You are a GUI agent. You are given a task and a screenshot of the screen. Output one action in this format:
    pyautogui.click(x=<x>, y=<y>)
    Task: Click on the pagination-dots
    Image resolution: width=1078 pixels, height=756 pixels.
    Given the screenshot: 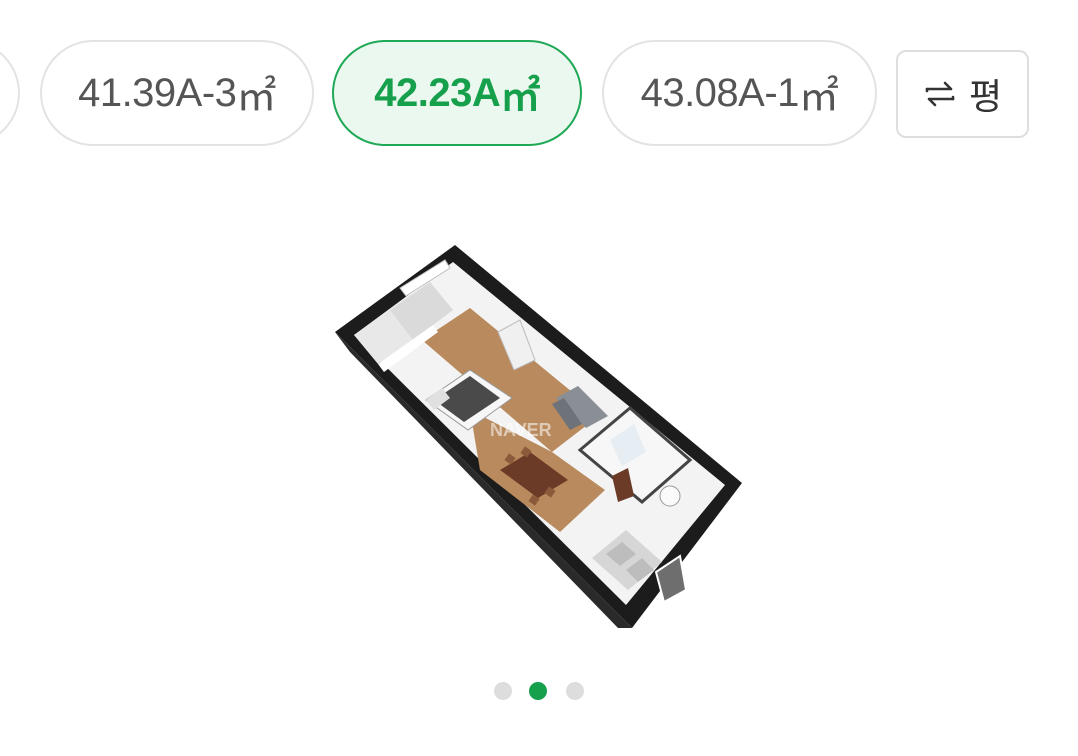 What is the action you would take?
    pyautogui.click(x=539, y=692)
    